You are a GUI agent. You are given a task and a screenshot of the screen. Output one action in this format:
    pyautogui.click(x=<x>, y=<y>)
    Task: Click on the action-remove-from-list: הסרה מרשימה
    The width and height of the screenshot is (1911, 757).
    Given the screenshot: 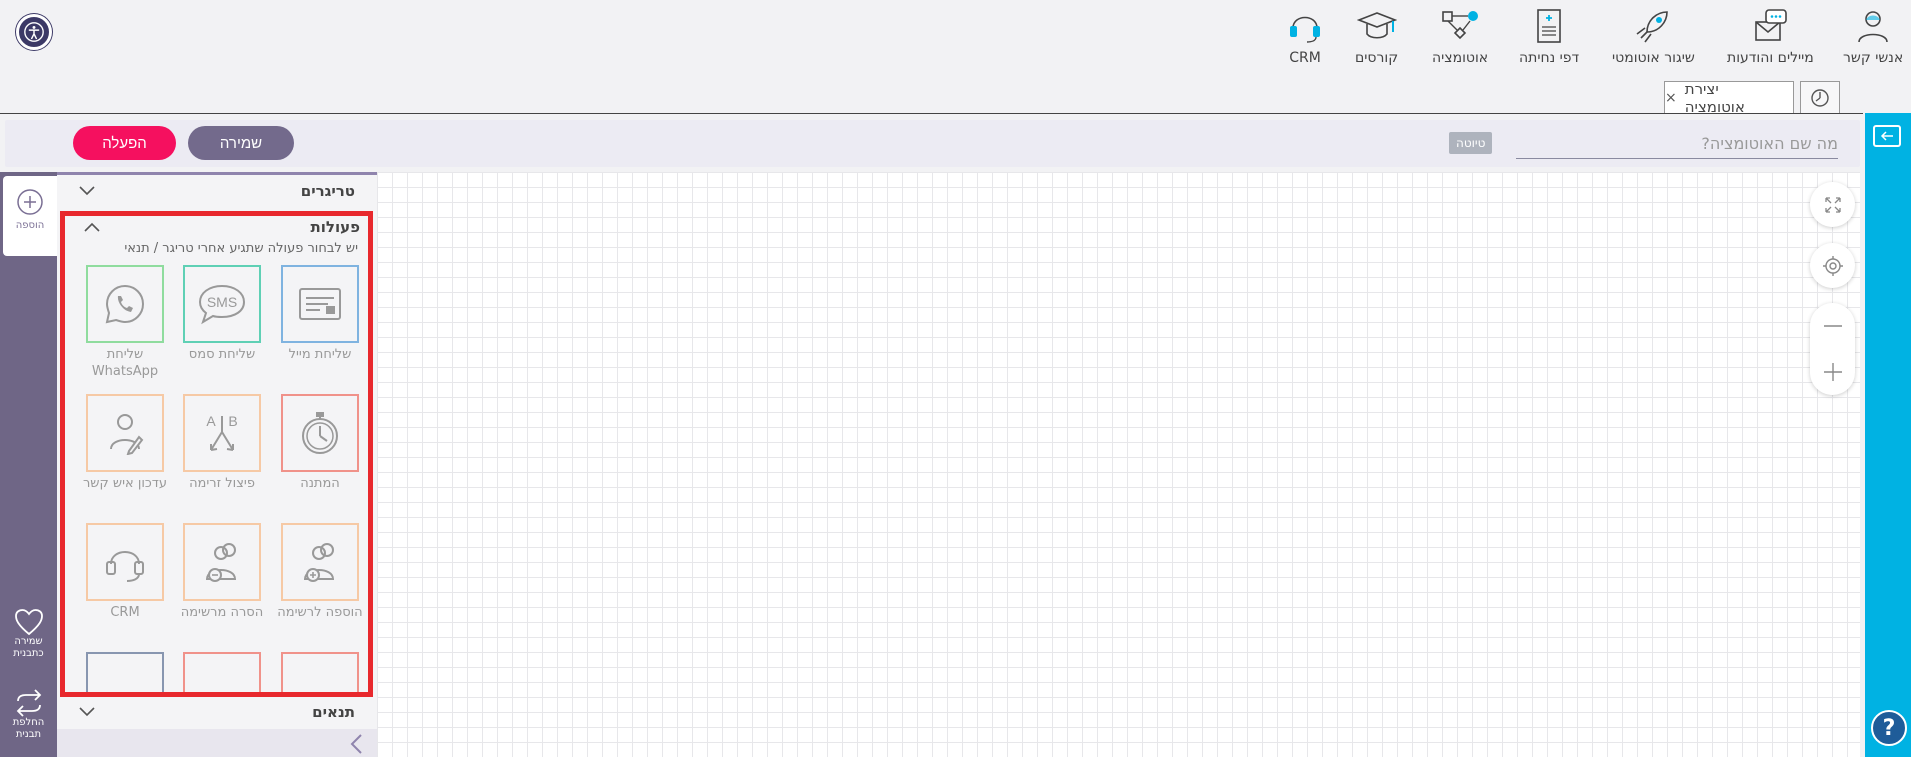 What is the action you would take?
    pyautogui.click(x=222, y=572)
    